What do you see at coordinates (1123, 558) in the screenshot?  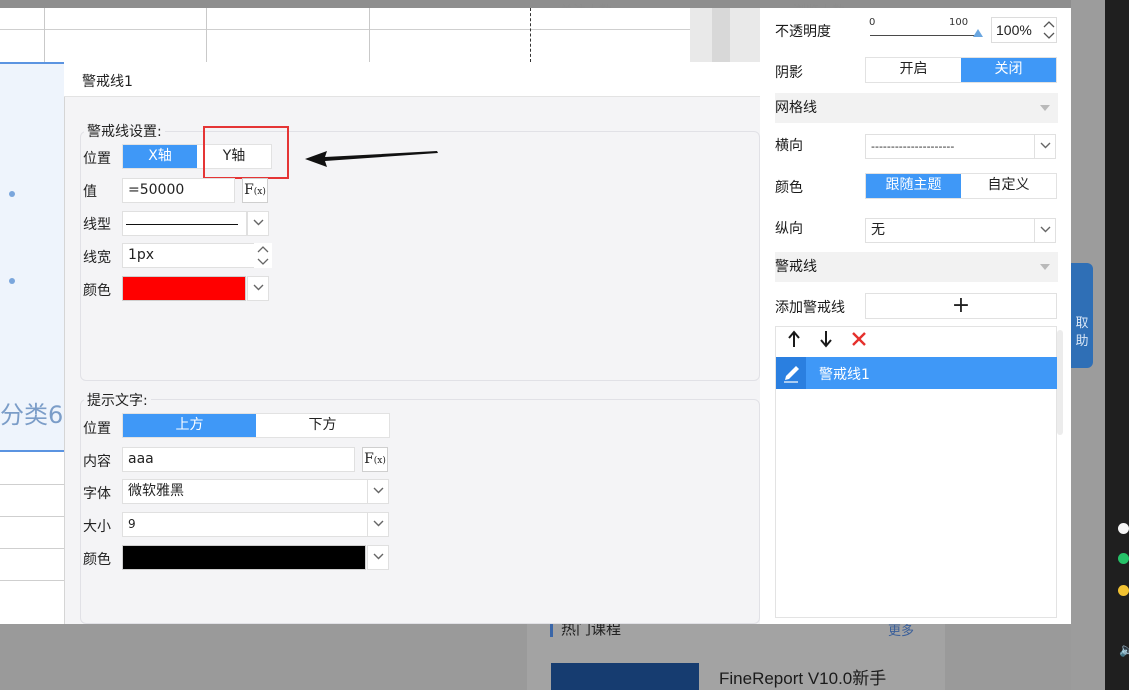 I see `wechat-icon` at bounding box center [1123, 558].